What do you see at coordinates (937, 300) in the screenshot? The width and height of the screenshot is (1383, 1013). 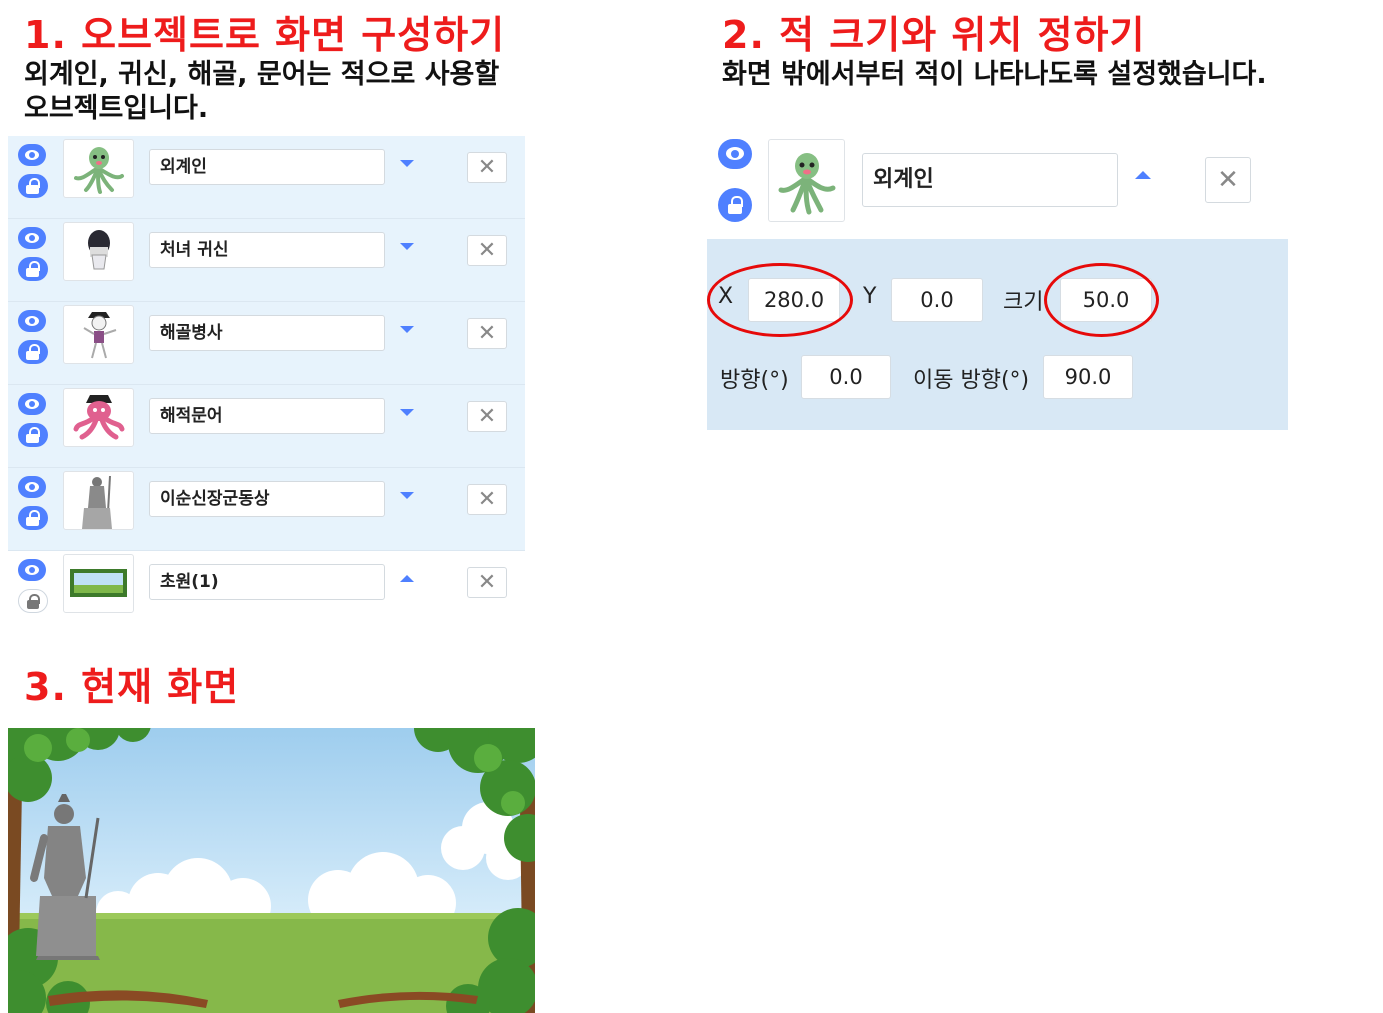 I see `y-input: 0.0` at bounding box center [937, 300].